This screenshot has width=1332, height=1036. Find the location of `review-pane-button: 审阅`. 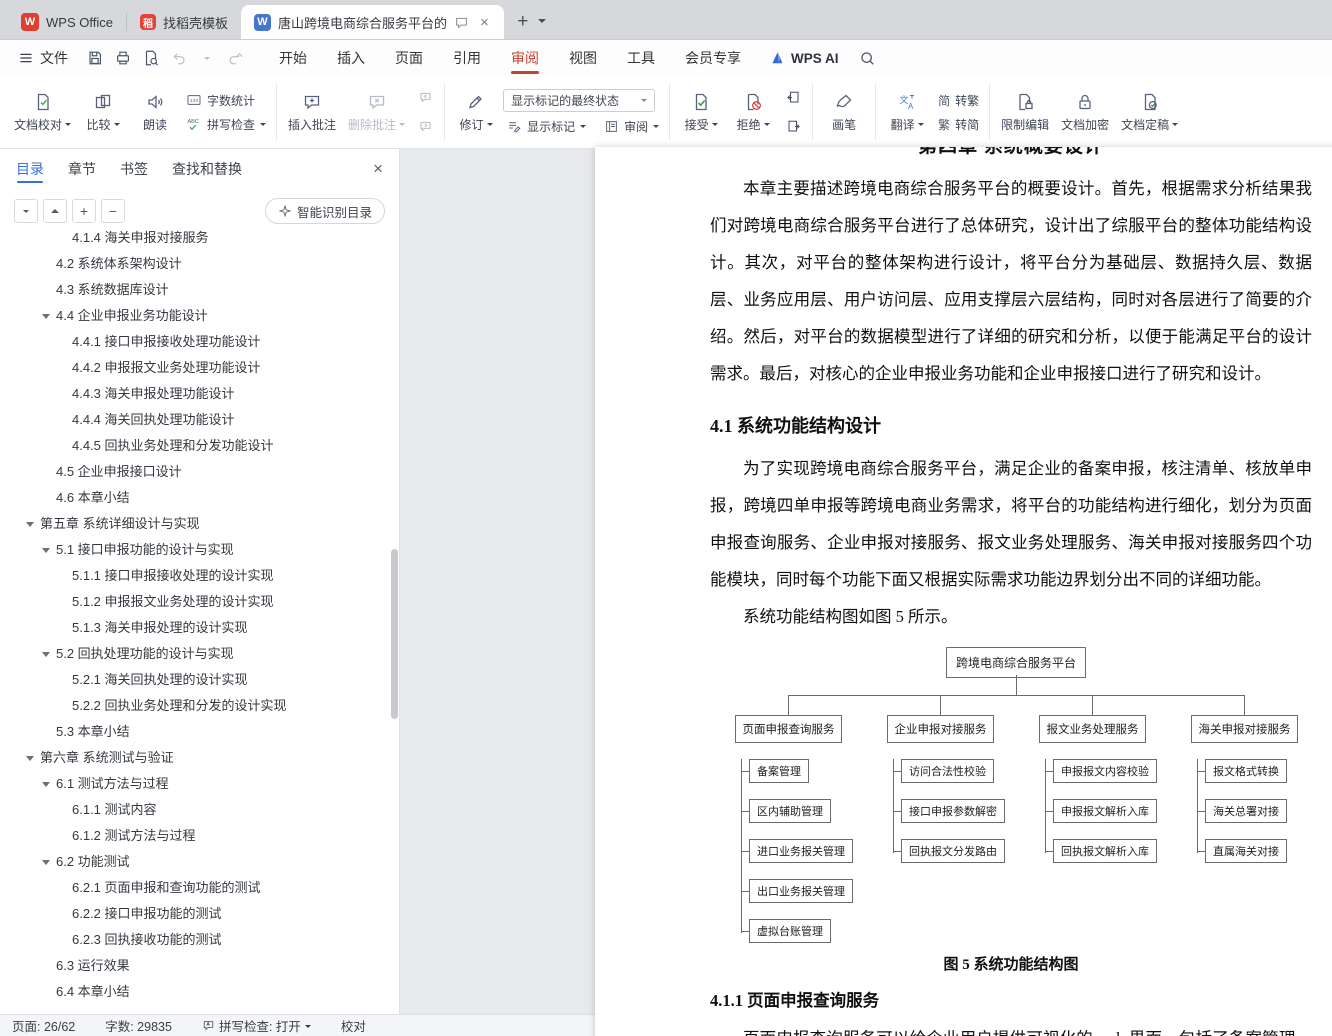

review-pane-button: 审阅 is located at coordinates (631, 126).